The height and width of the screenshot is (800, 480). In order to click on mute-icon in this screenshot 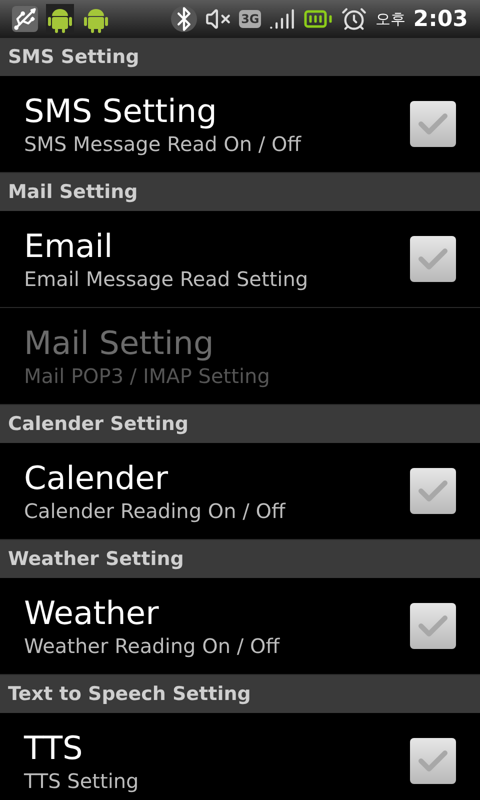, I will do `click(218, 19)`.